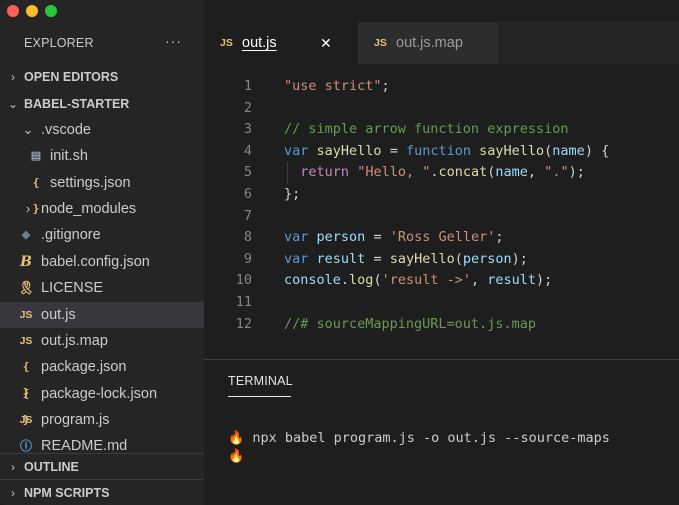 This screenshot has height=505, width=679. I want to click on code-line: 3 // simple arrow function expression, so click(441, 130).